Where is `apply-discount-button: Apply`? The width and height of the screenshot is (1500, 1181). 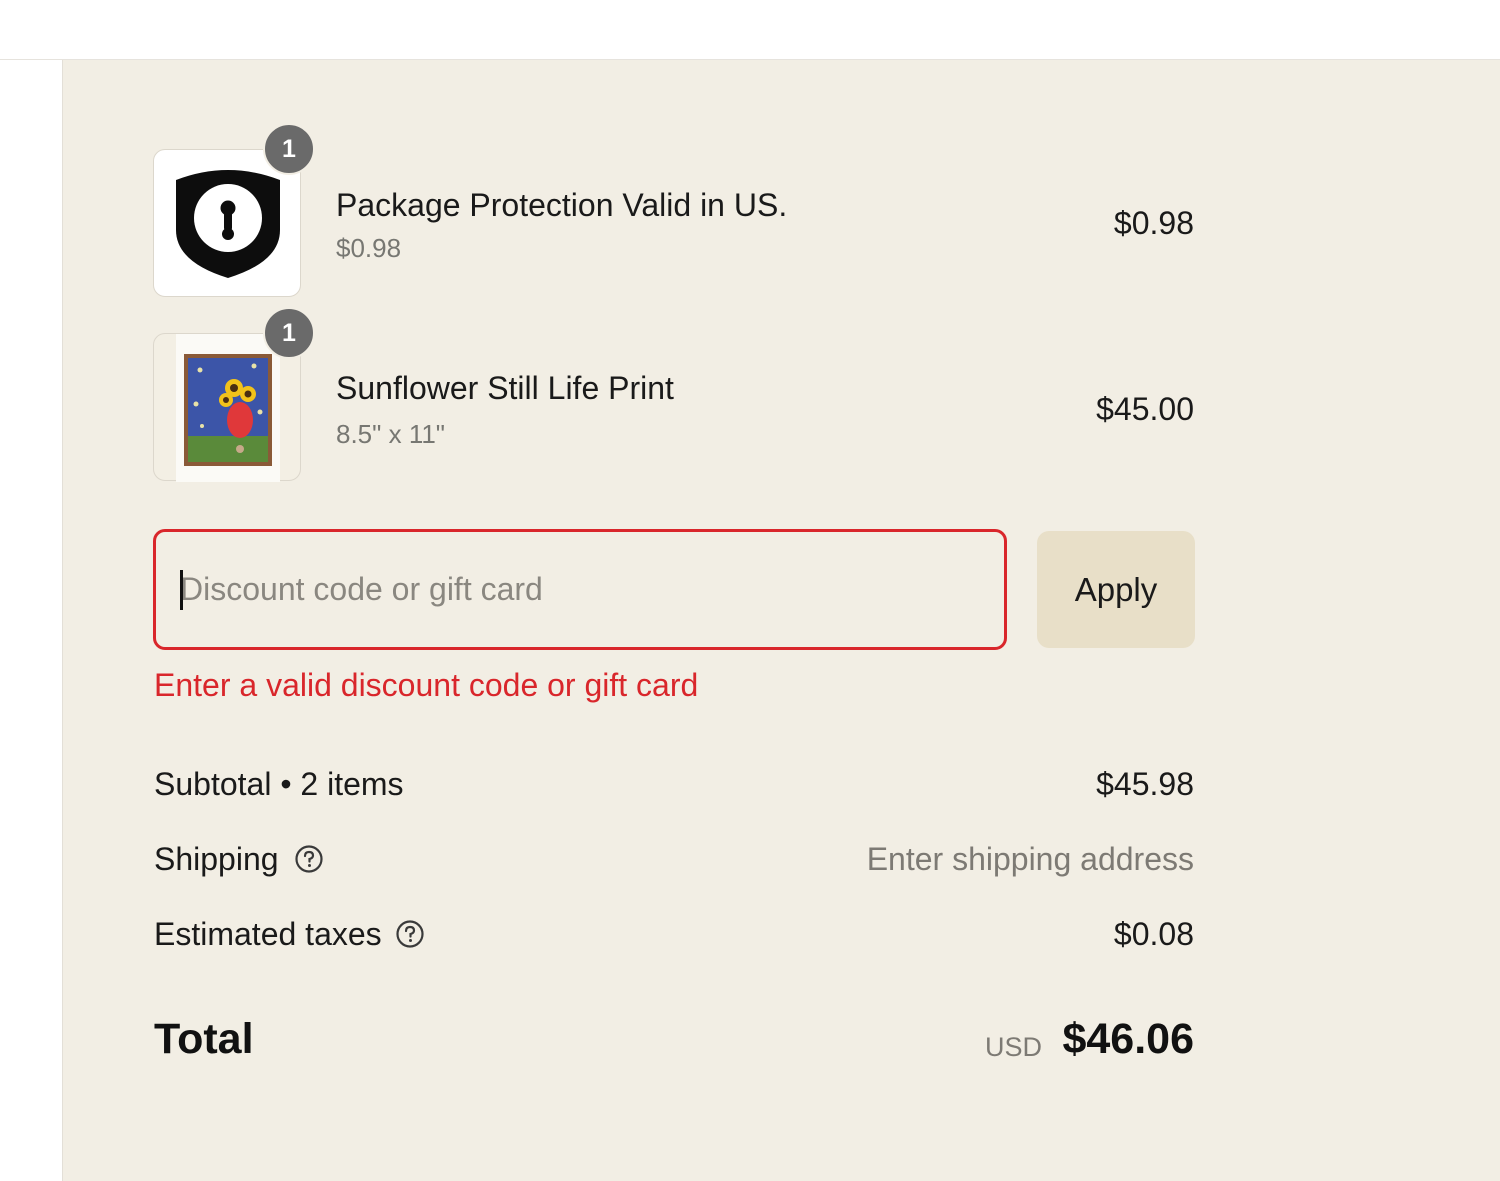
apply-discount-button: Apply is located at coordinates (1116, 589).